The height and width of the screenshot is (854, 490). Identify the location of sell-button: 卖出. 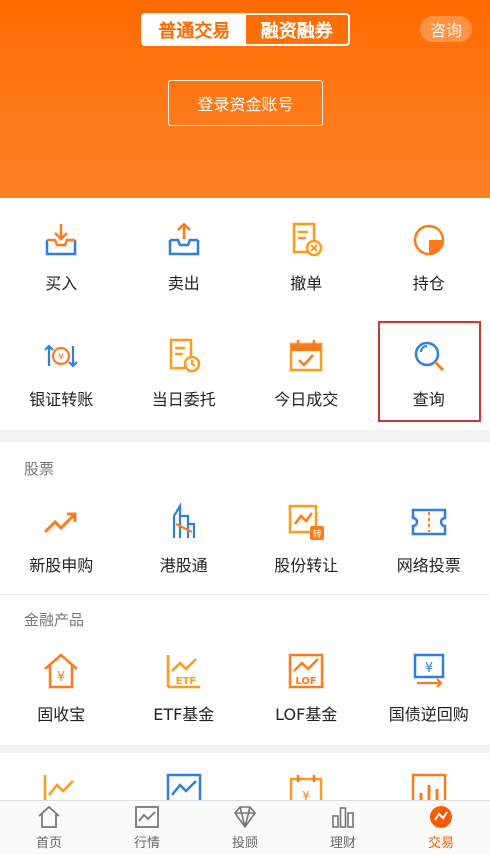
(184, 257).